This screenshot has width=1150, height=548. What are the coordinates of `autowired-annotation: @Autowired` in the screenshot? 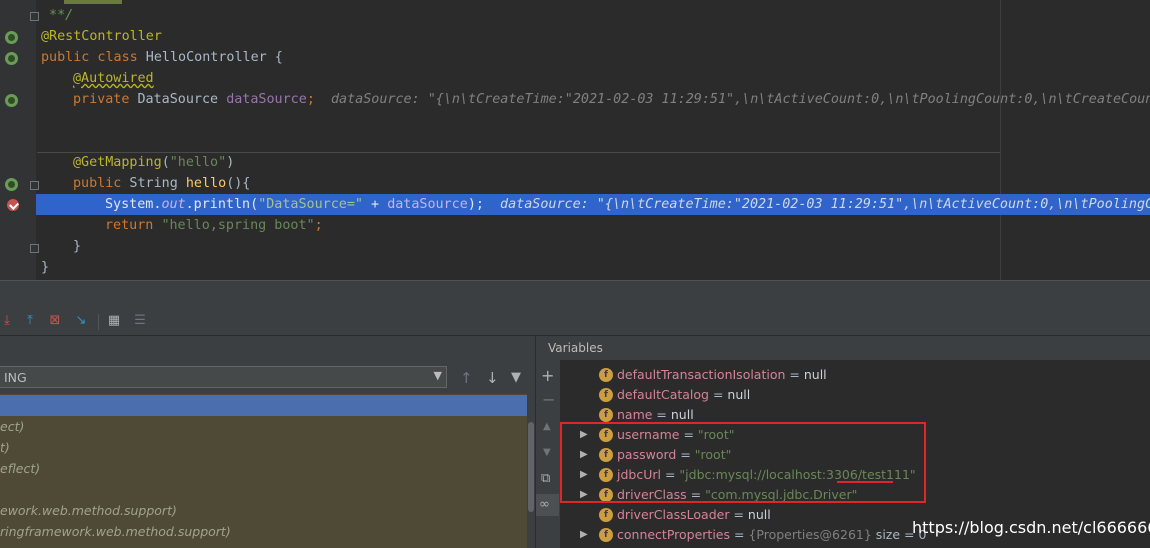 It's located at (113, 78).